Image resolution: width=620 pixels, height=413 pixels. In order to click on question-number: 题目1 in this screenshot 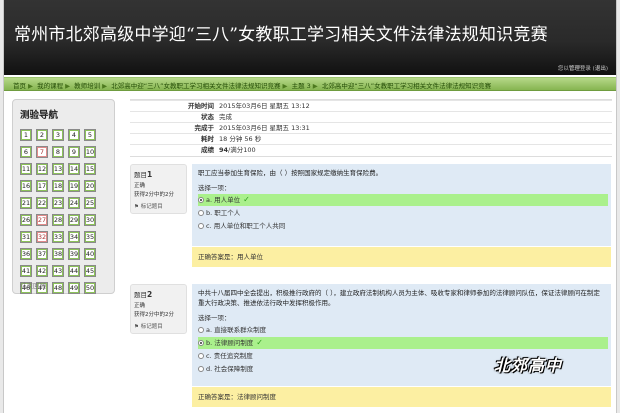, I will do `click(160, 174)`.